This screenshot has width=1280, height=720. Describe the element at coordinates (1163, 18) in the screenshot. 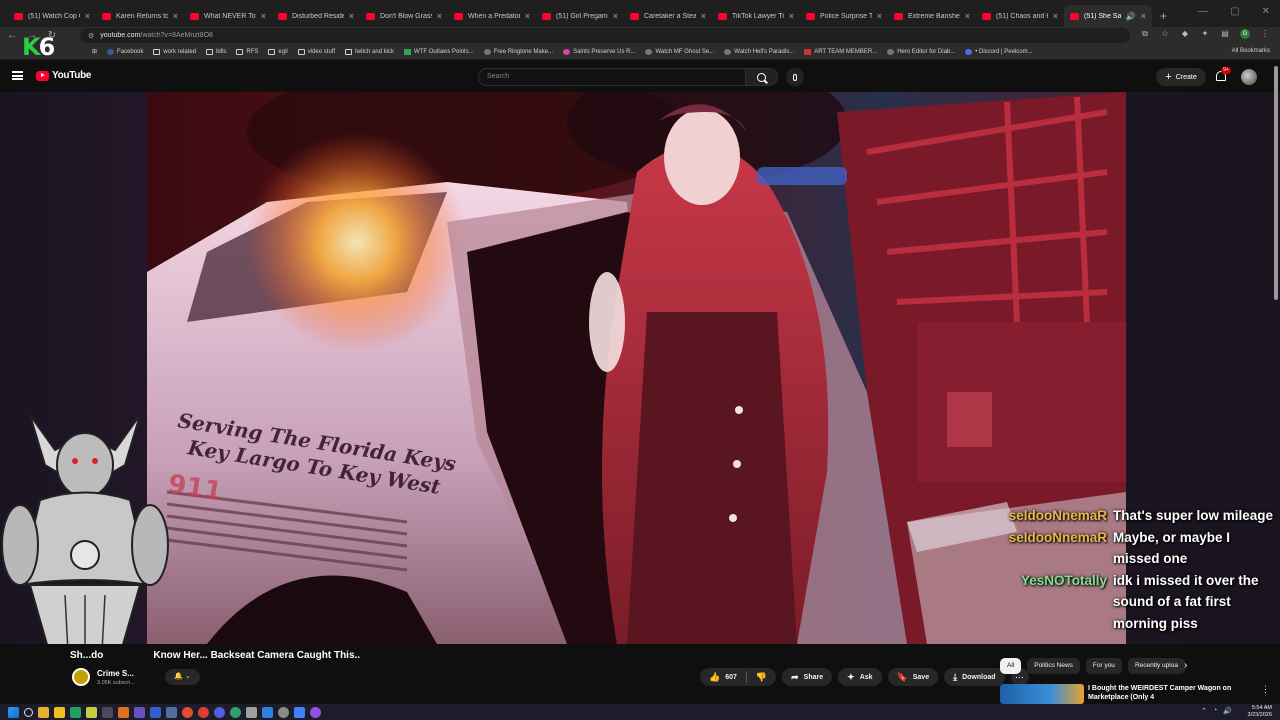

I see `new-tab-button: +` at that location.